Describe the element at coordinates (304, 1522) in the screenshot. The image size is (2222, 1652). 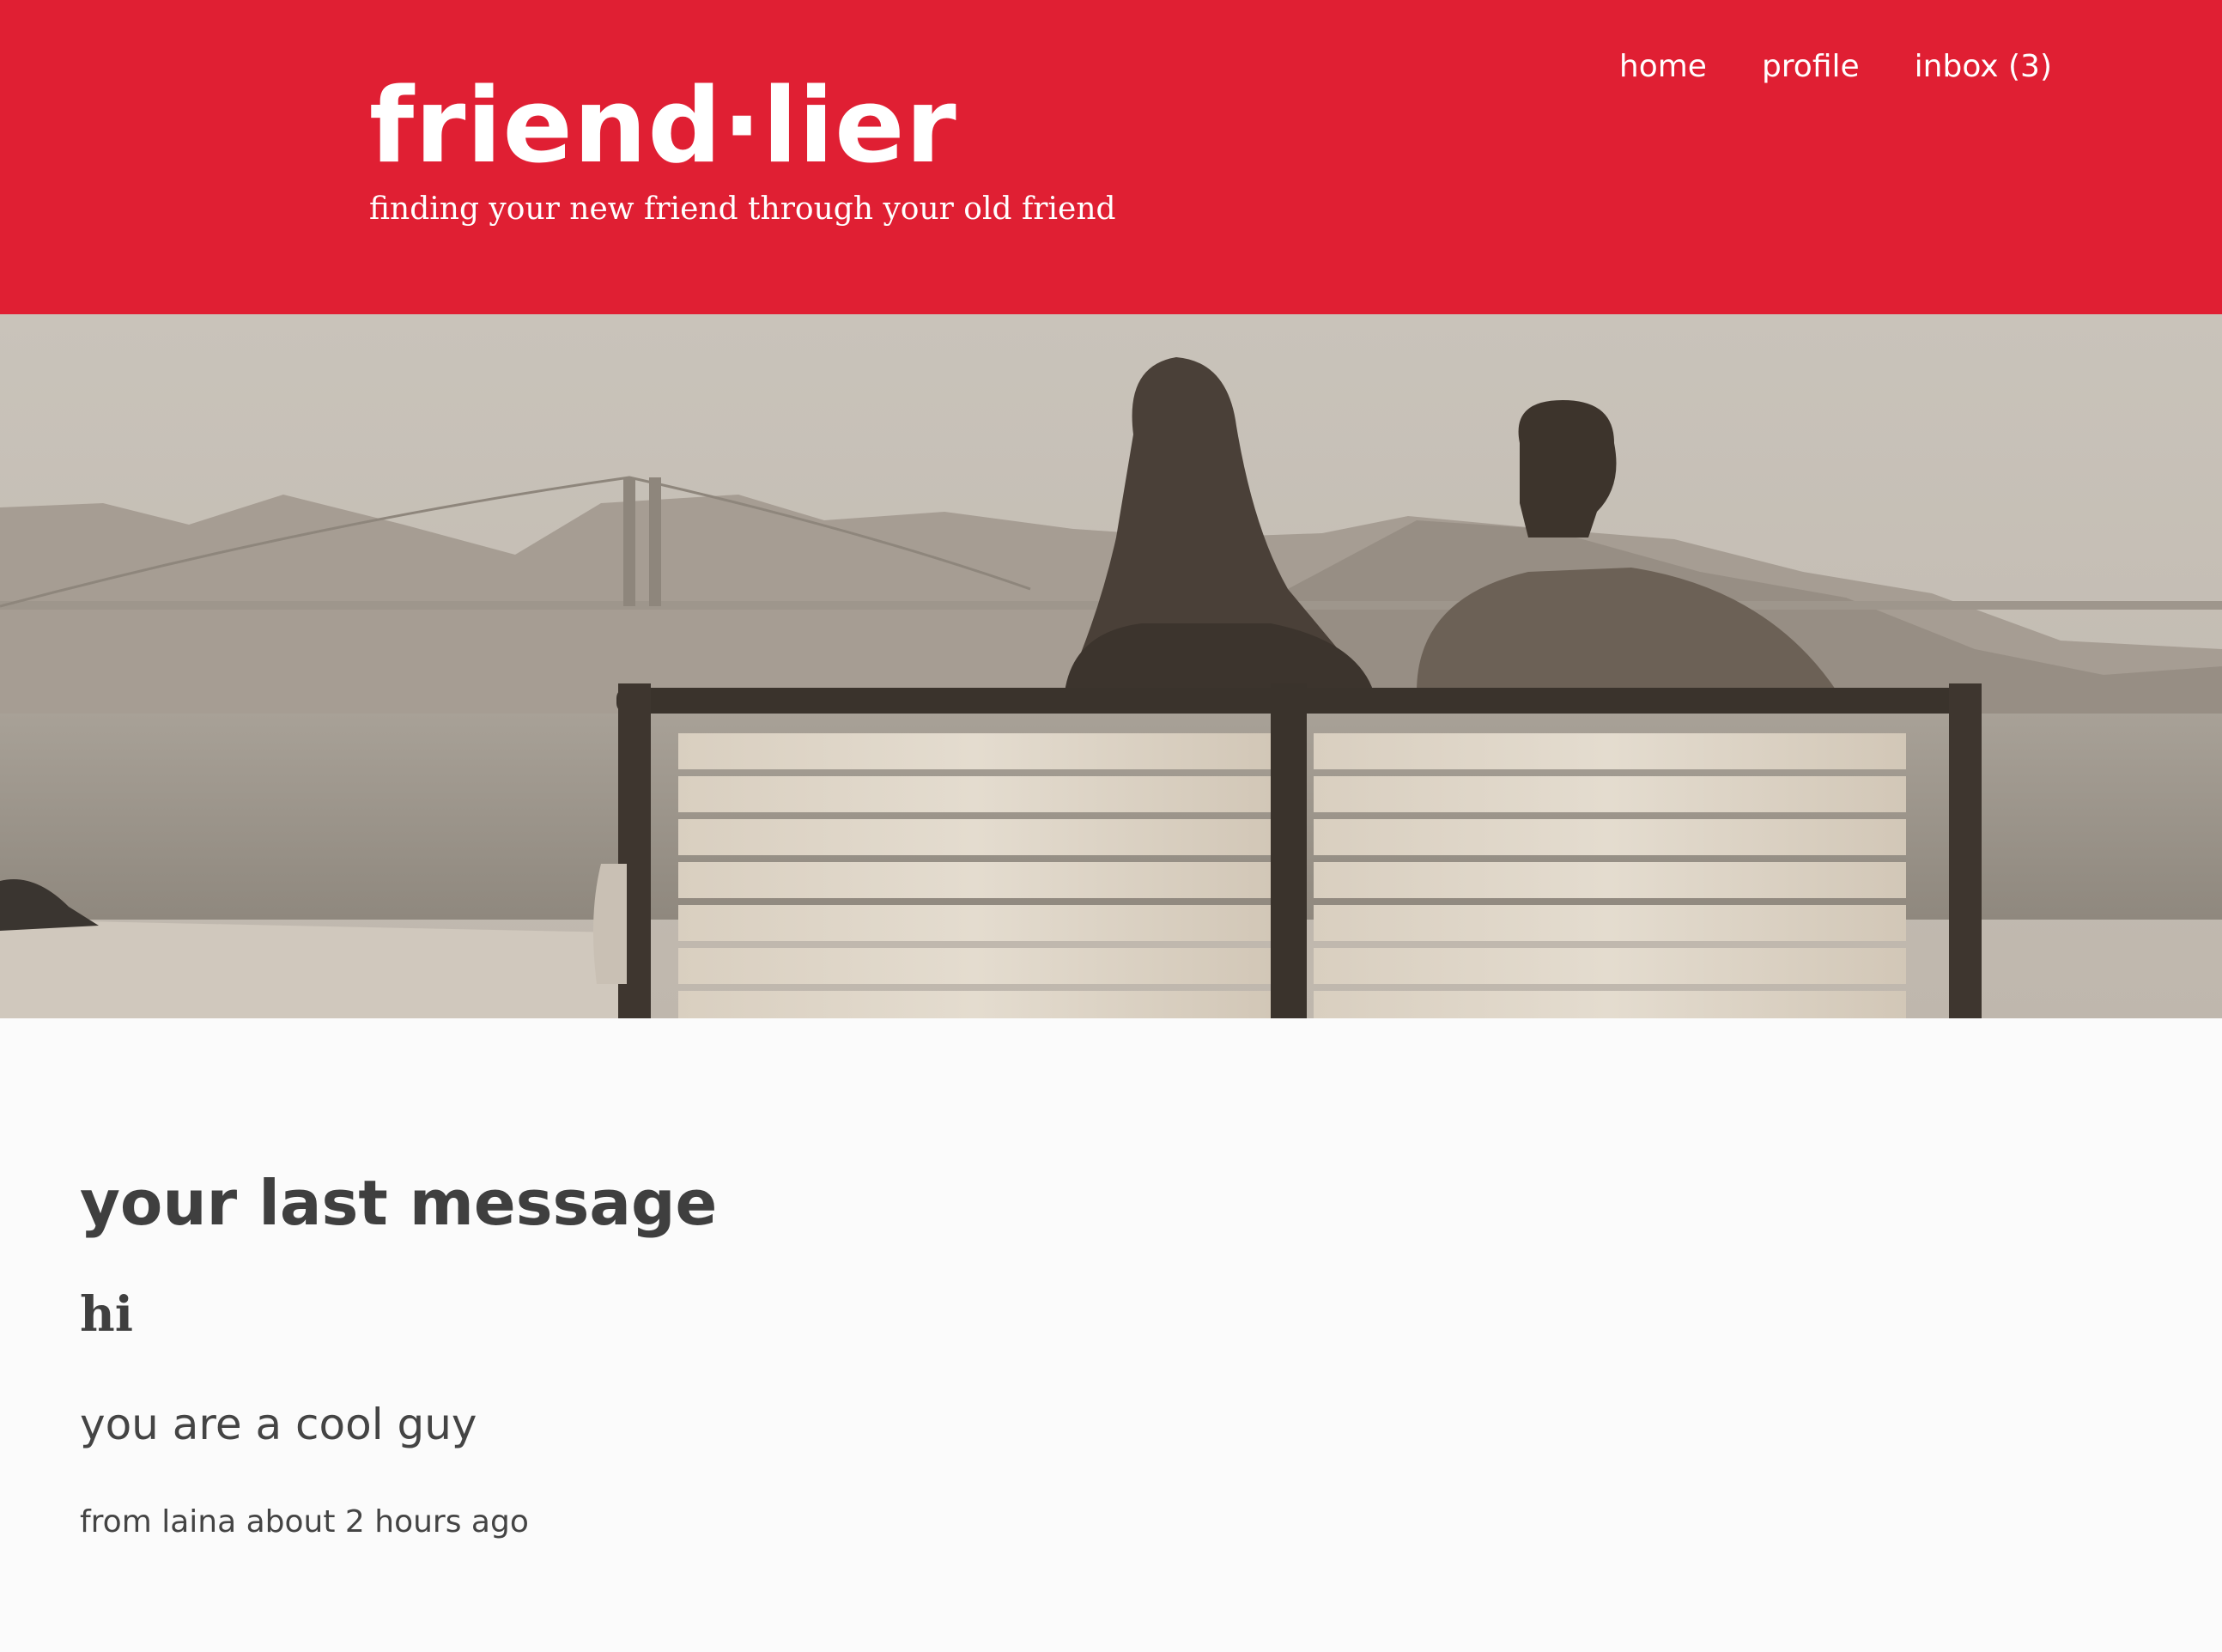
I see `message-meta: from laina about 2 hours ago` at that location.